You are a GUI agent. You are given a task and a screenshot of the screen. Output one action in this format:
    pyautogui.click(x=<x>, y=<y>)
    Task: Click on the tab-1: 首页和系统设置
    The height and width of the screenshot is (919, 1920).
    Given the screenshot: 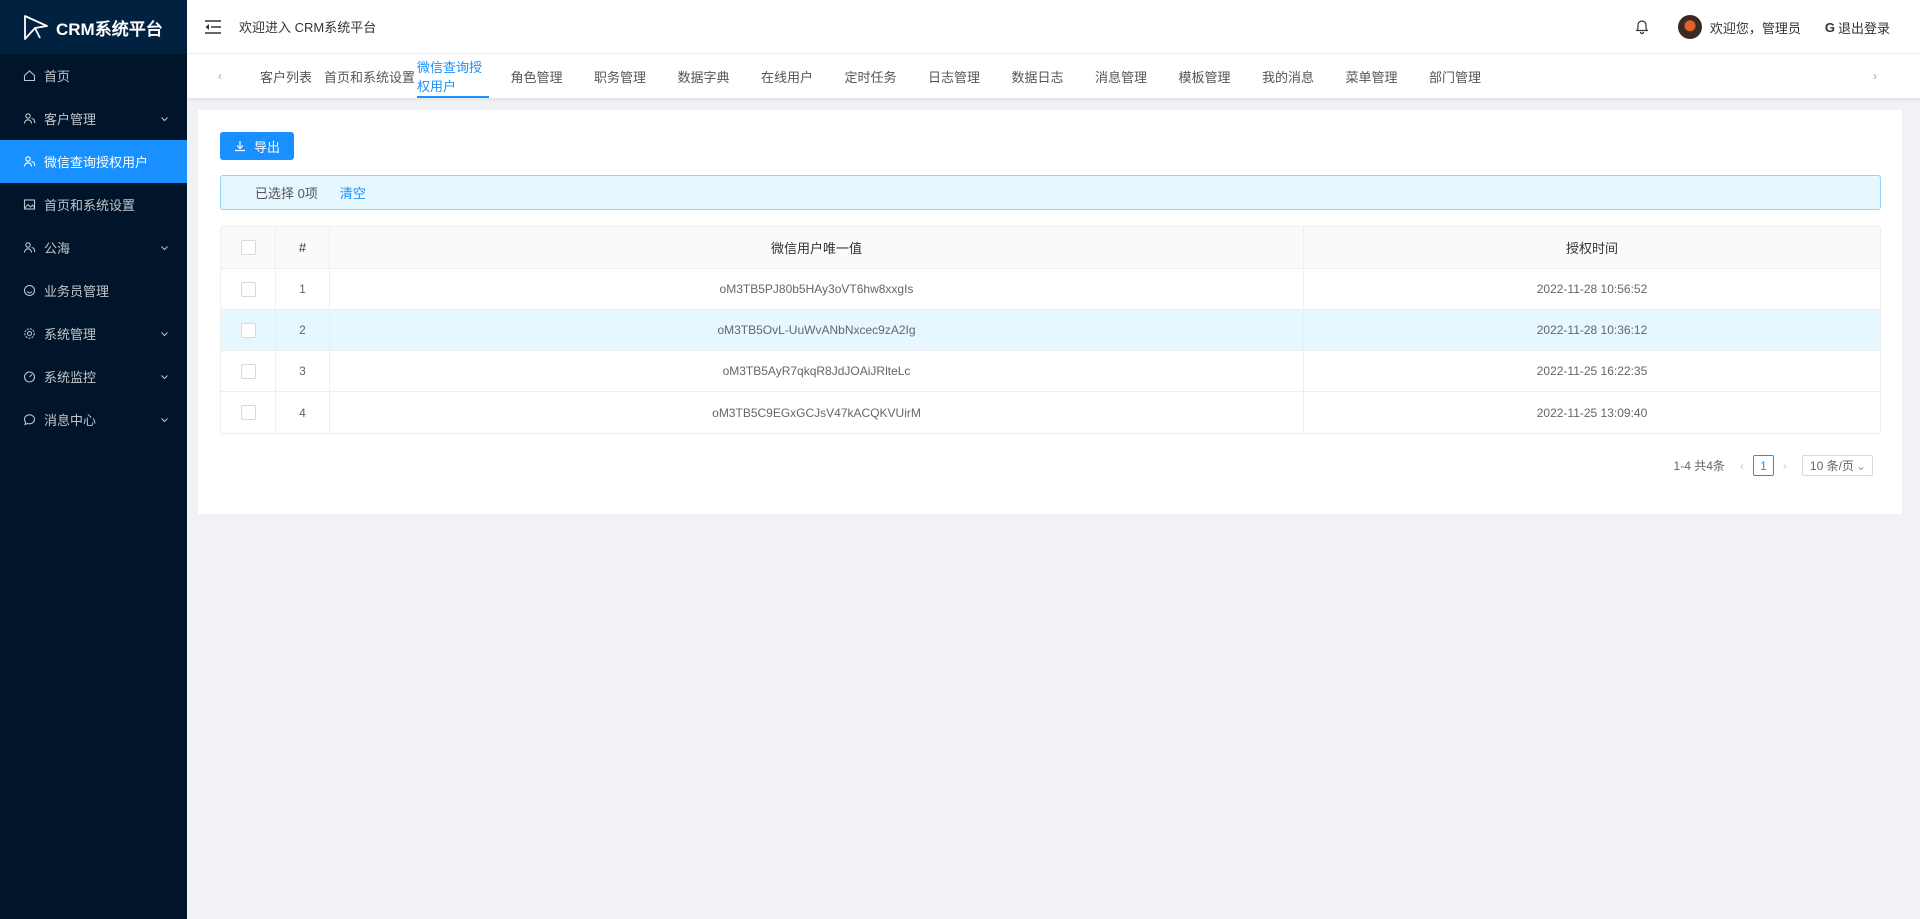 What is the action you would take?
    pyautogui.click(x=370, y=76)
    